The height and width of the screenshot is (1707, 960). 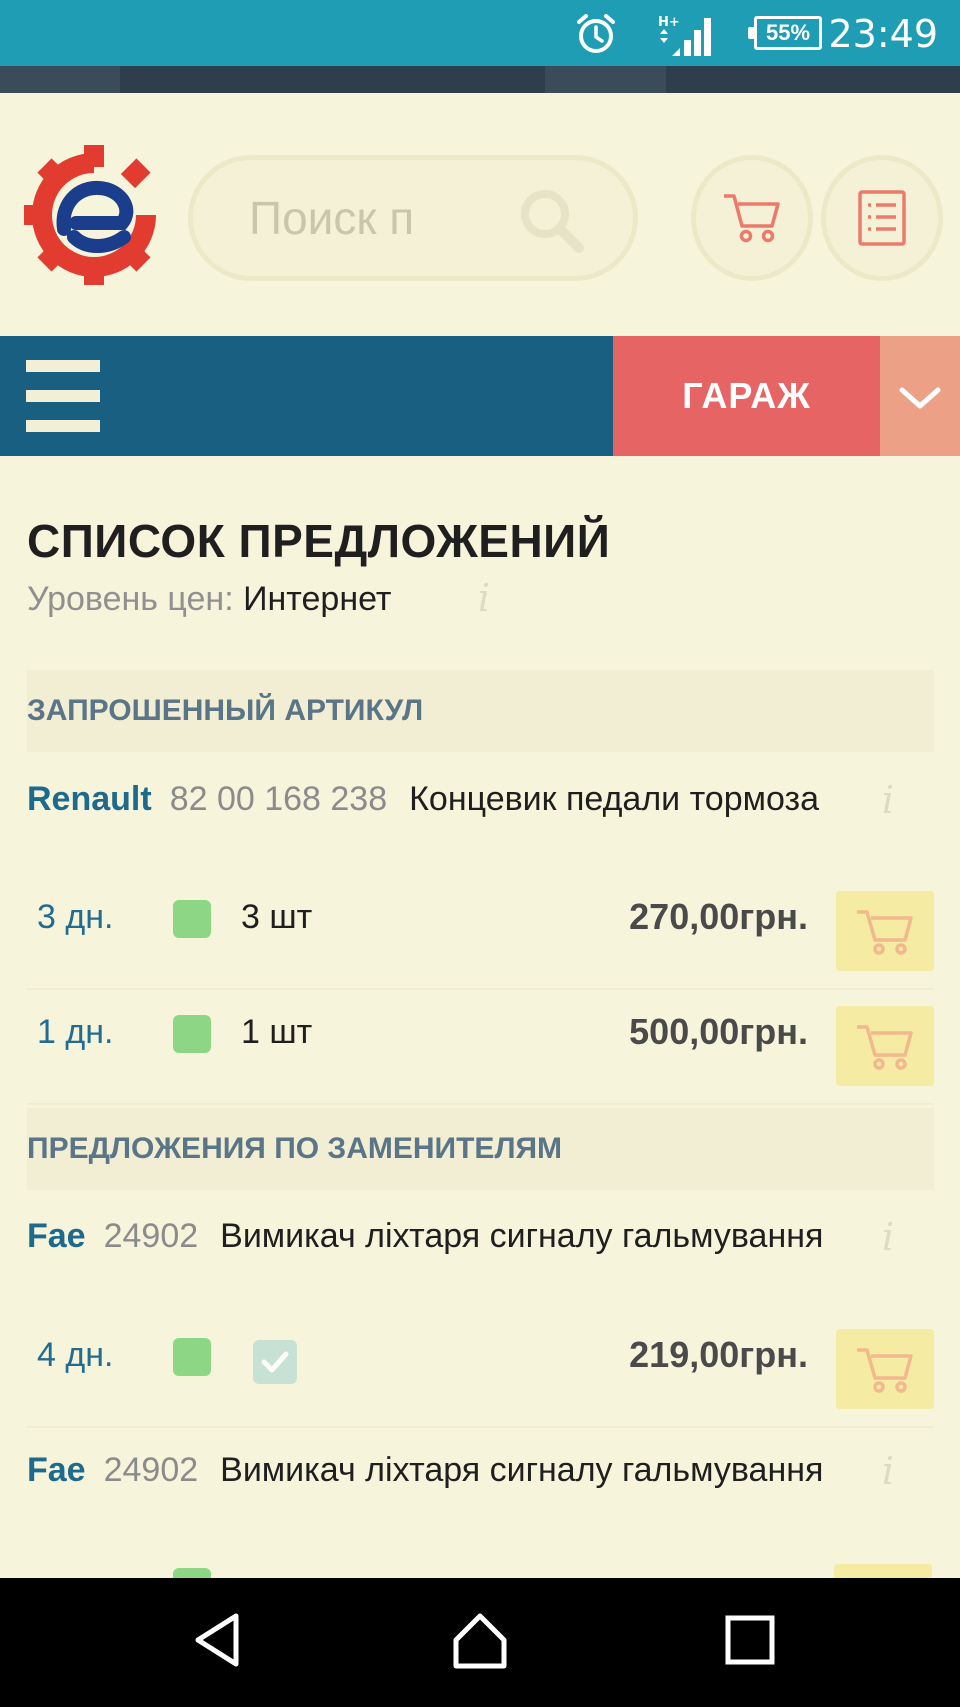 I want to click on menu-icon, so click(x=63, y=396).